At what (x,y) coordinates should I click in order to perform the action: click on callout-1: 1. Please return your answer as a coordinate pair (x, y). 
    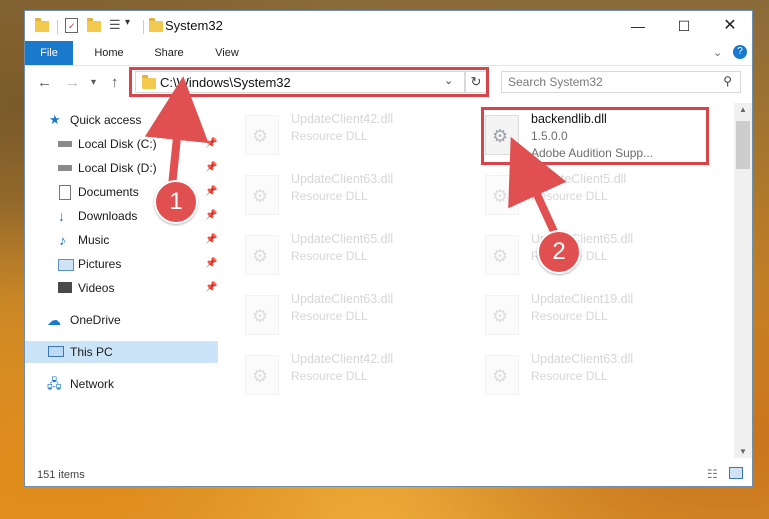
    Looking at the image, I should click on (176, 202).